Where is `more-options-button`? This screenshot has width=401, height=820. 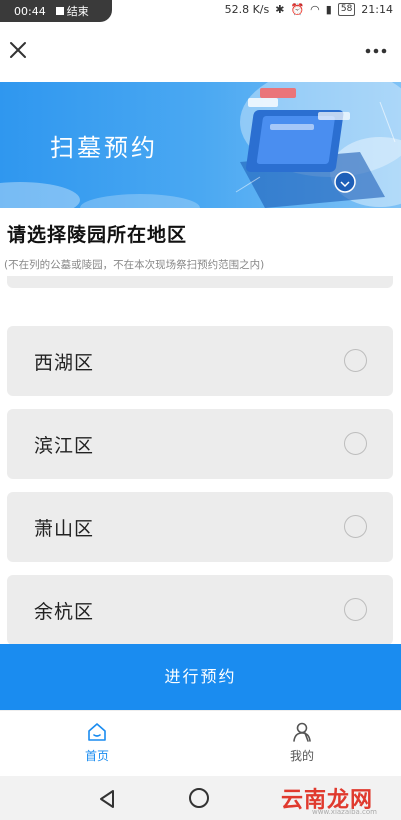
more-options-button is located at coordinates (376, 50).